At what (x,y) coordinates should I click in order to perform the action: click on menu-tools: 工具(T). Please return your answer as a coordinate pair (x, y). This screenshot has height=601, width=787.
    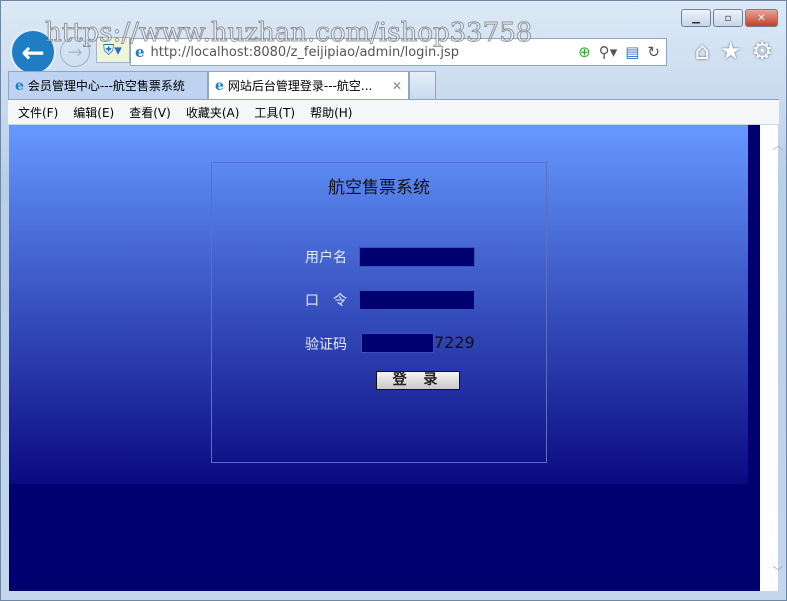
    Looking at the image, I should click on (274, 112).